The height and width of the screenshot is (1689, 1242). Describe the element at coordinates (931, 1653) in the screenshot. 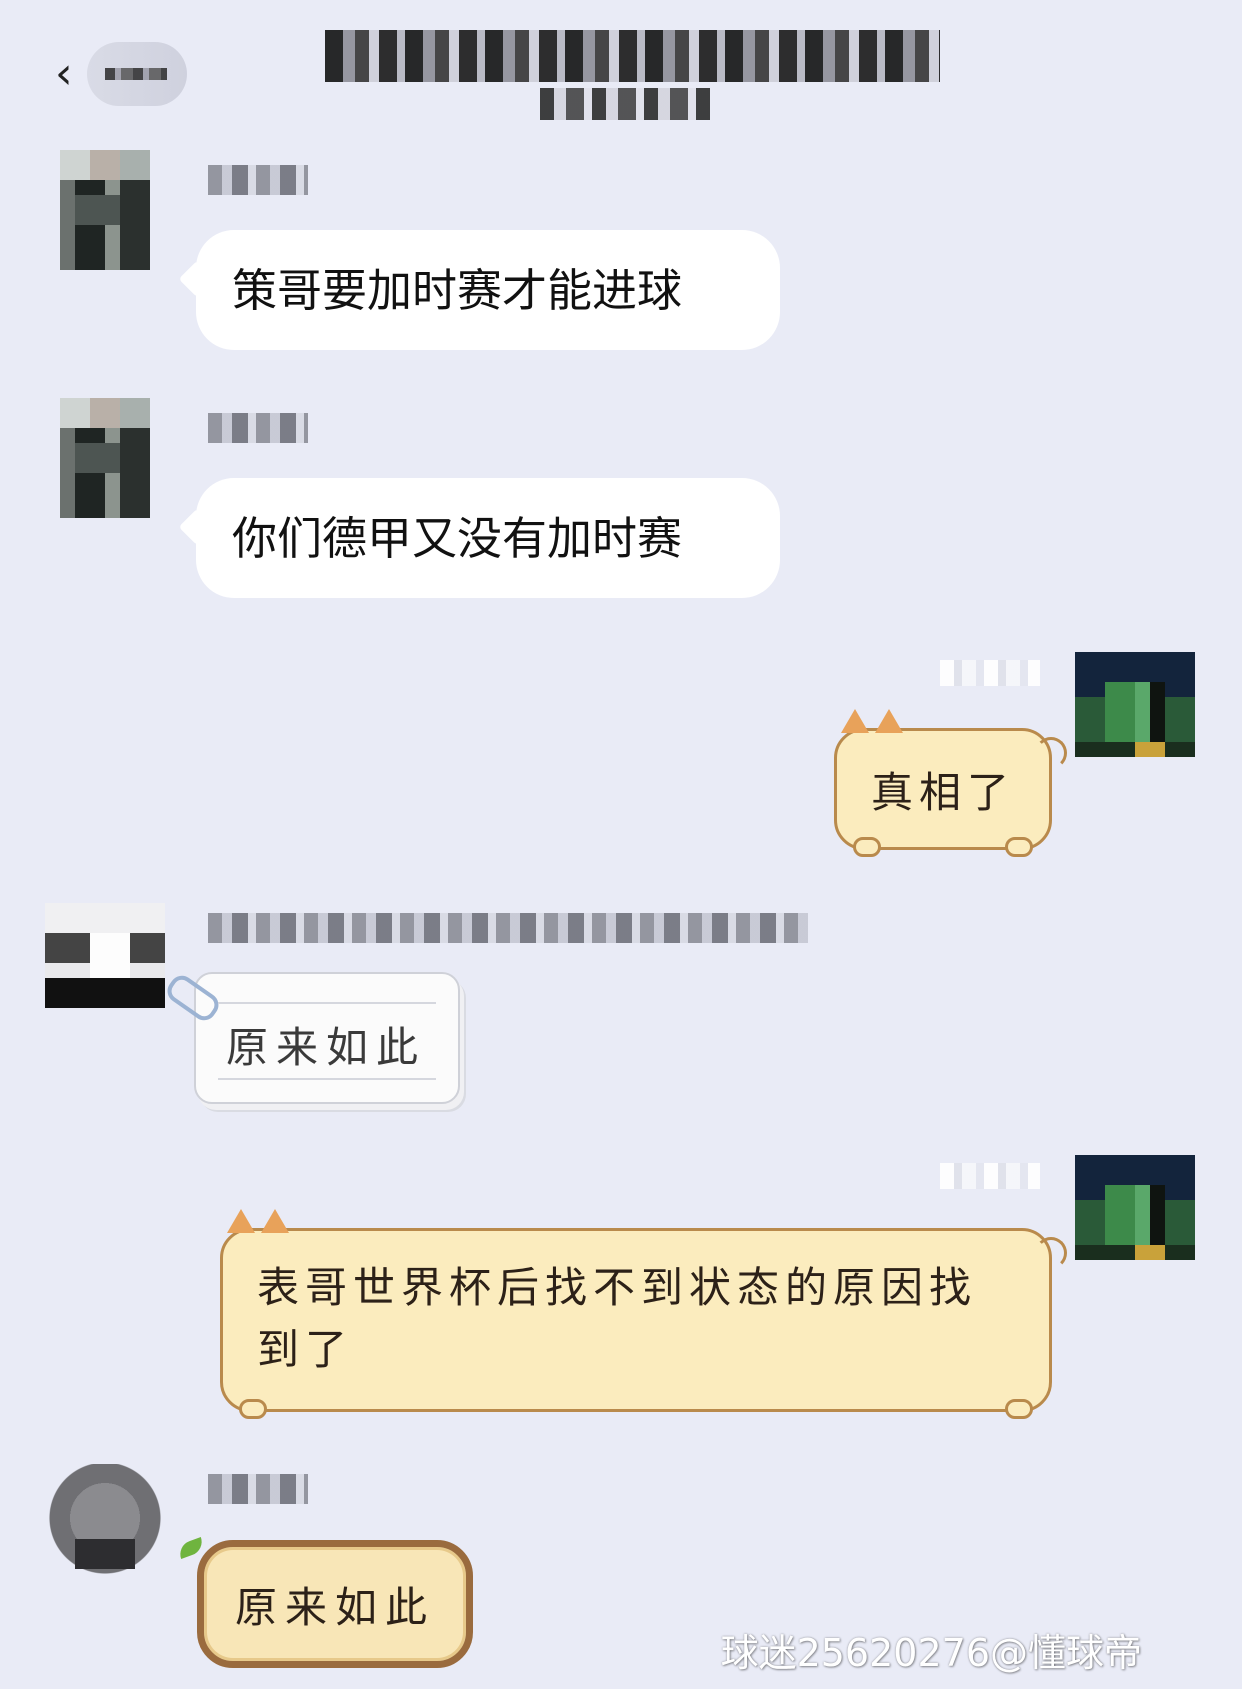

I see `watermark: 球迷25620276@懂球帝` at that location.